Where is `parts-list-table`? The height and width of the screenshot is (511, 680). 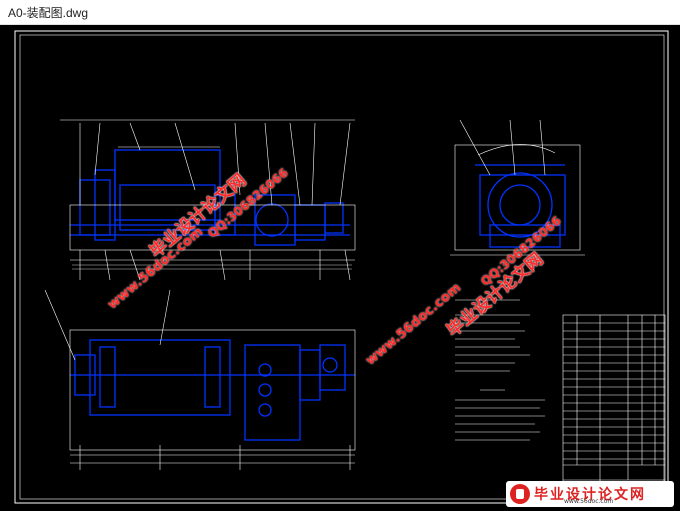
parts-list-table is located at coordinates (614, 407).